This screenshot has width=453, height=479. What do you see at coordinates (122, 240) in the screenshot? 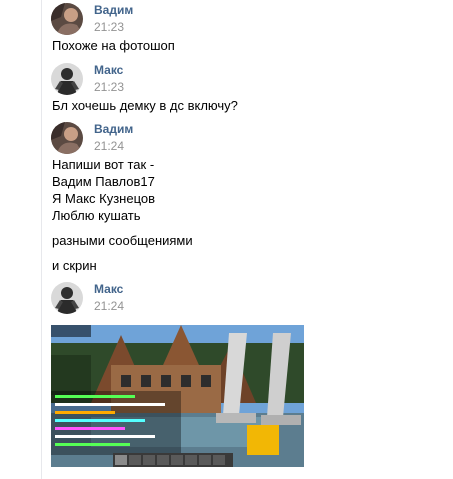
I see `message-text: разными сообщениями` at bounding box center [122, 240].